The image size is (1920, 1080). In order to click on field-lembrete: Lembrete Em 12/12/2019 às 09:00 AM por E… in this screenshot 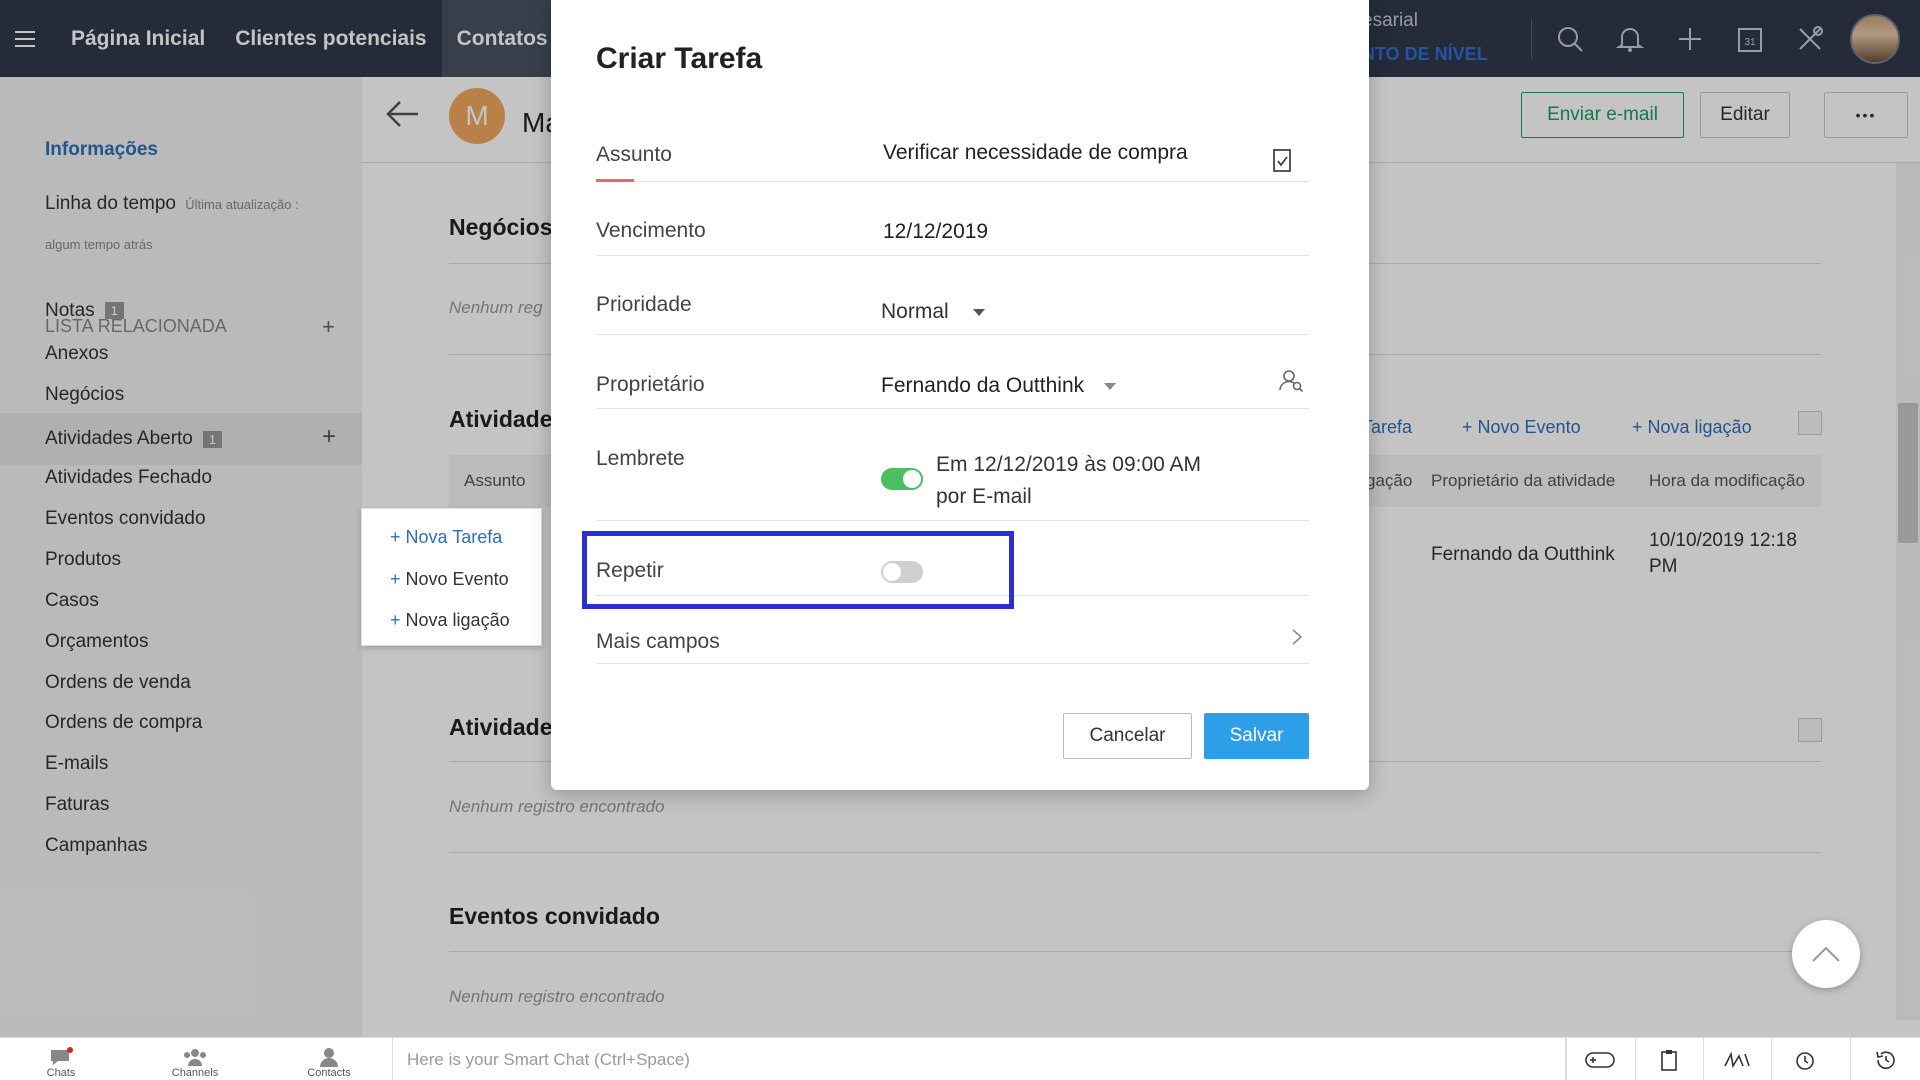, I will do `click(952, 465)`.